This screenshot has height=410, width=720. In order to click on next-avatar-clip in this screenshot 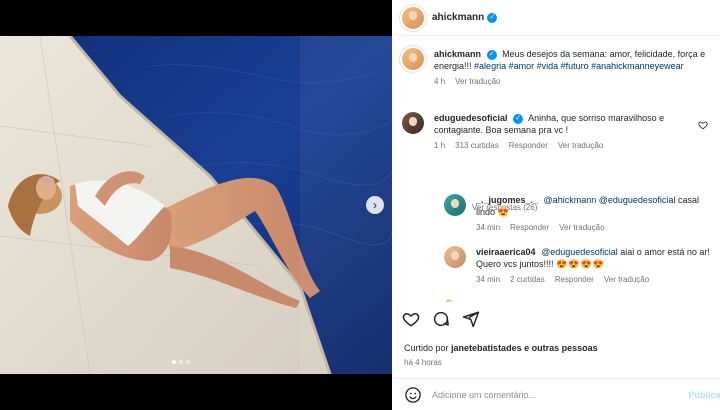, I will do `click(449, 300)`.